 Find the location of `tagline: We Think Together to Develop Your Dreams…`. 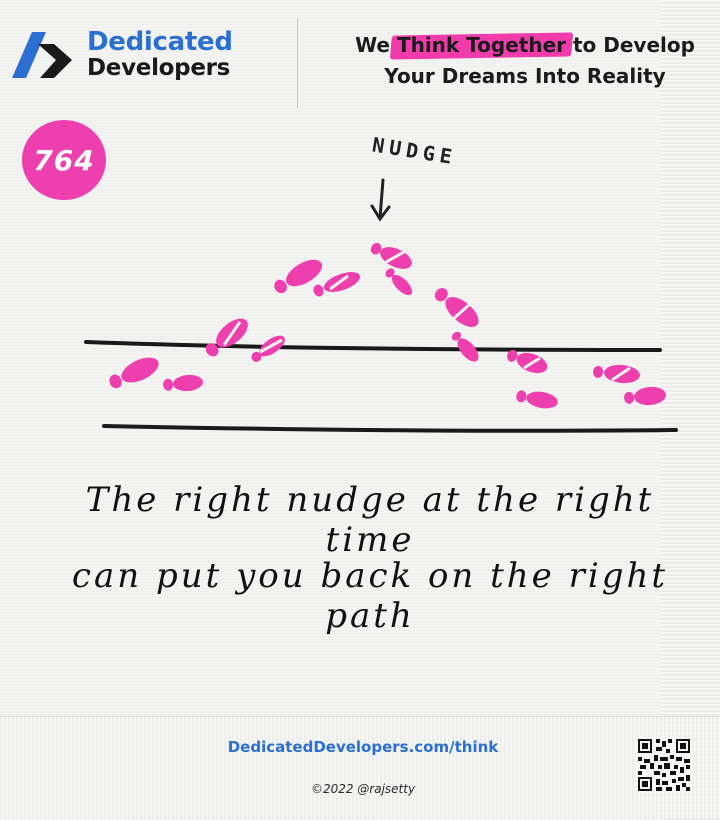

tagline: We Think Together to Develop Your Dreams… is located at coordinates (525, 61).